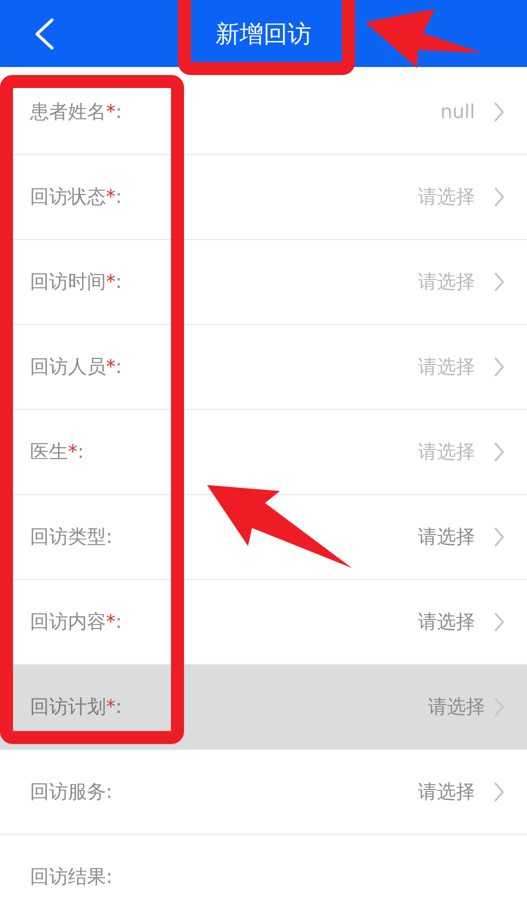  I want to click on field-label: 回访计划*:, so click(76, 707).